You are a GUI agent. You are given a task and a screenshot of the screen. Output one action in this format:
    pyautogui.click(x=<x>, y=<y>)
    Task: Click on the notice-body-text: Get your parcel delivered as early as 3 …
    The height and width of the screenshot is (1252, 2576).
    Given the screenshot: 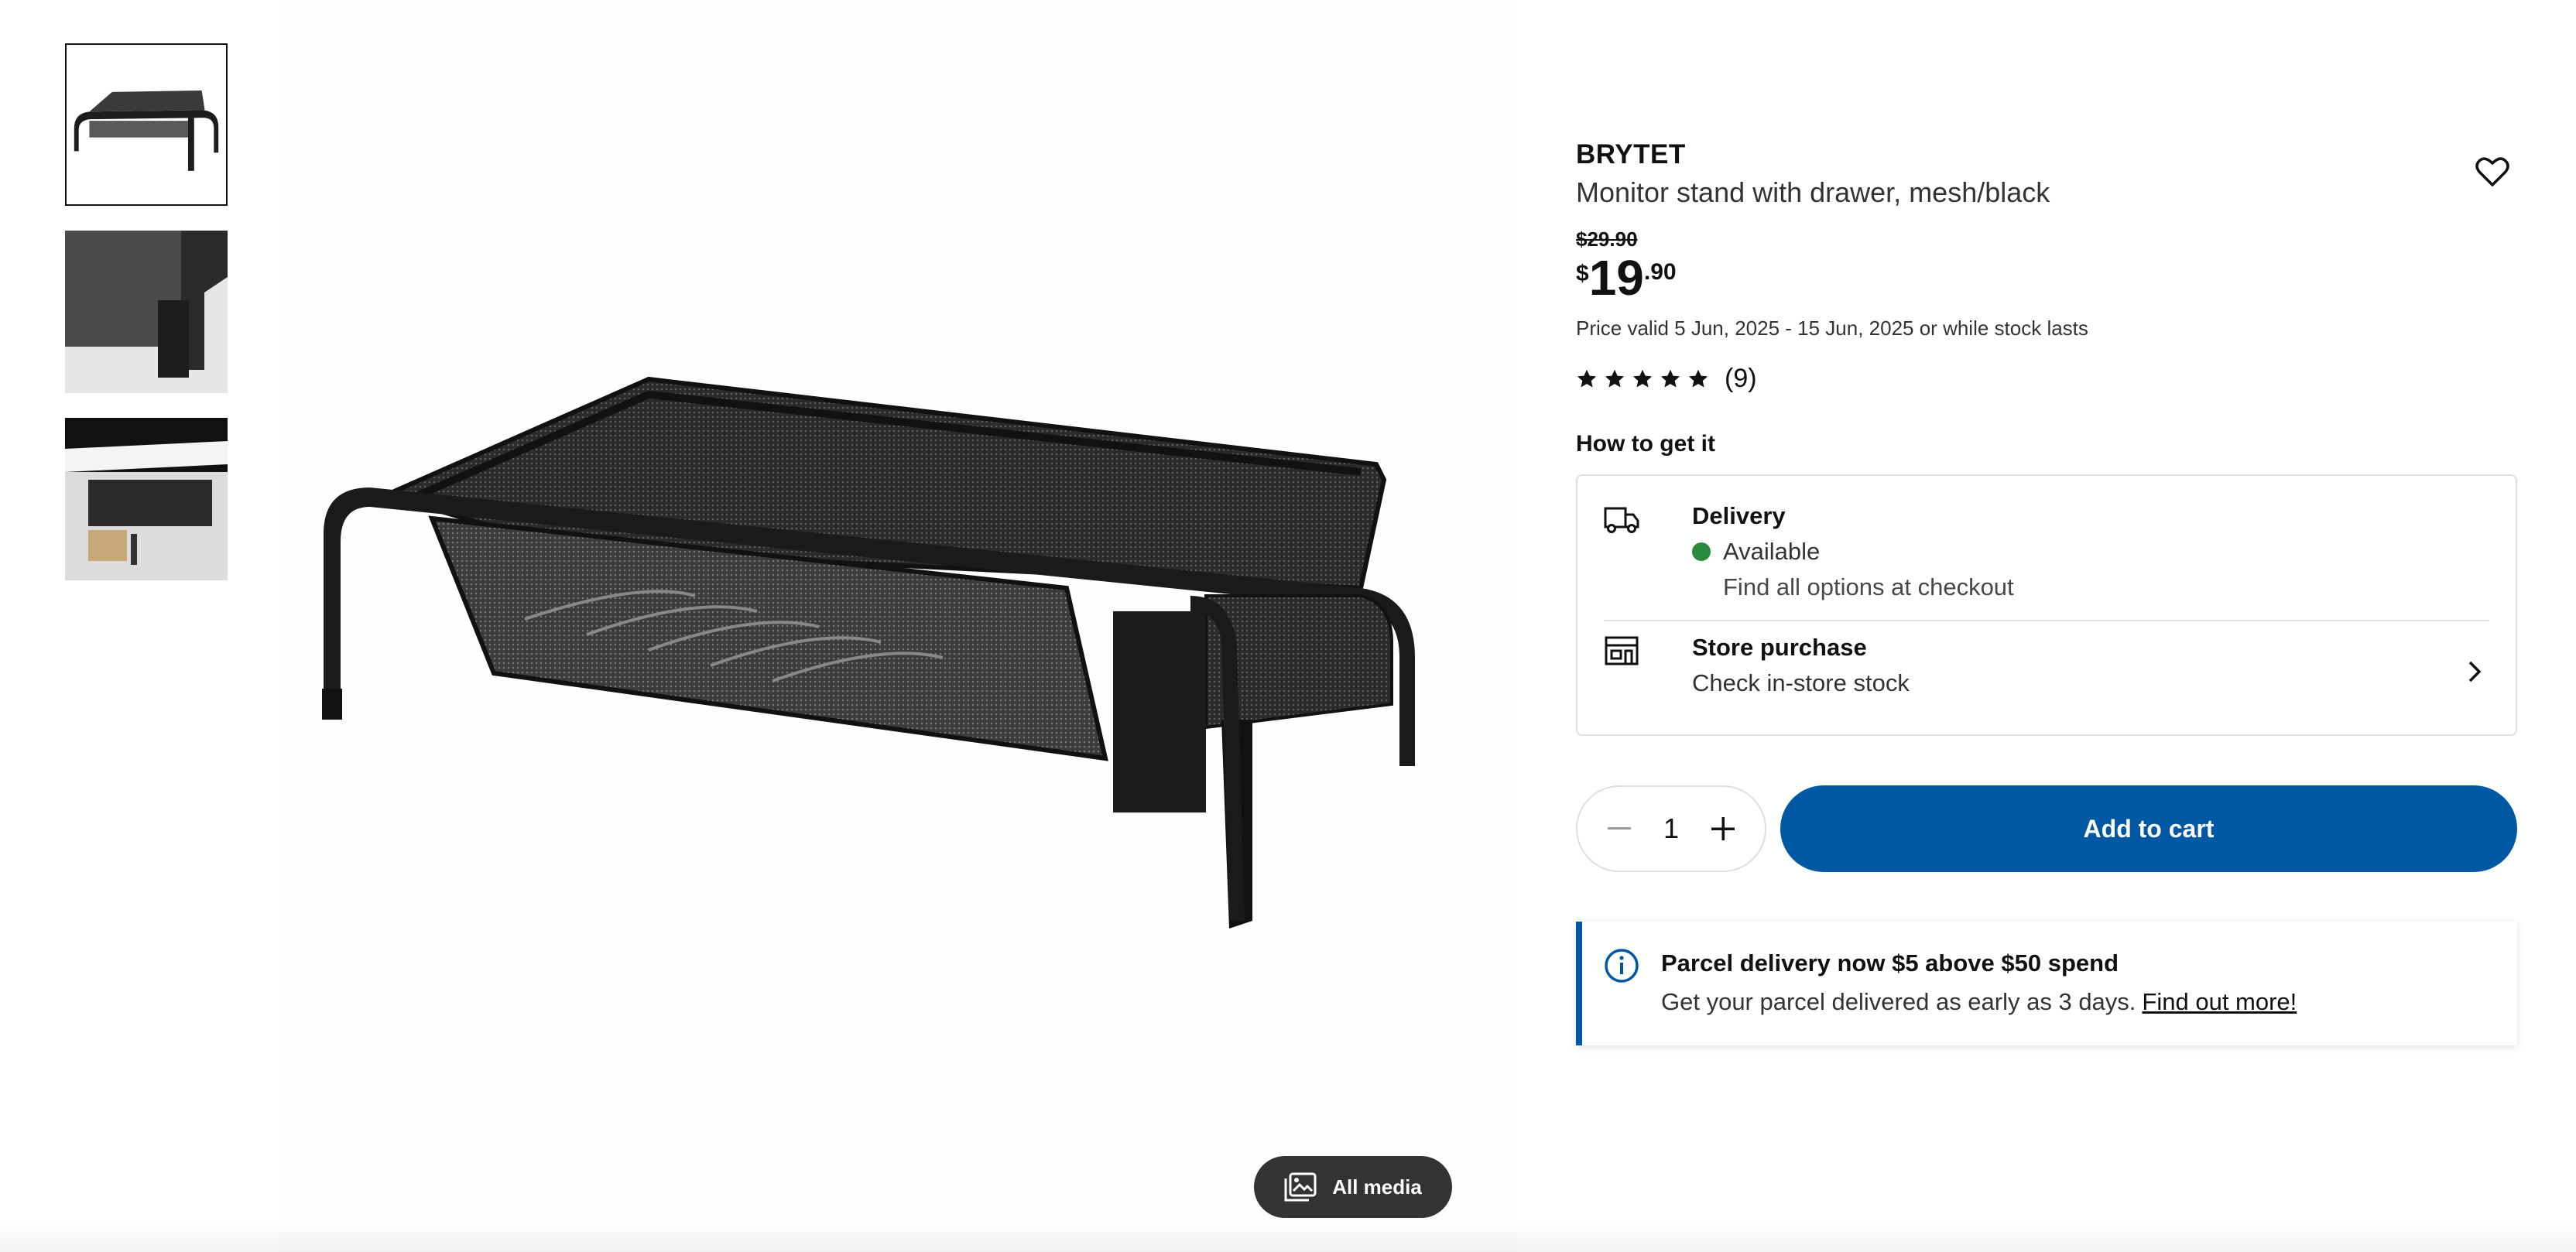 What is the action you would take?
    pyautogui.click(x=1898, y=1001)
    